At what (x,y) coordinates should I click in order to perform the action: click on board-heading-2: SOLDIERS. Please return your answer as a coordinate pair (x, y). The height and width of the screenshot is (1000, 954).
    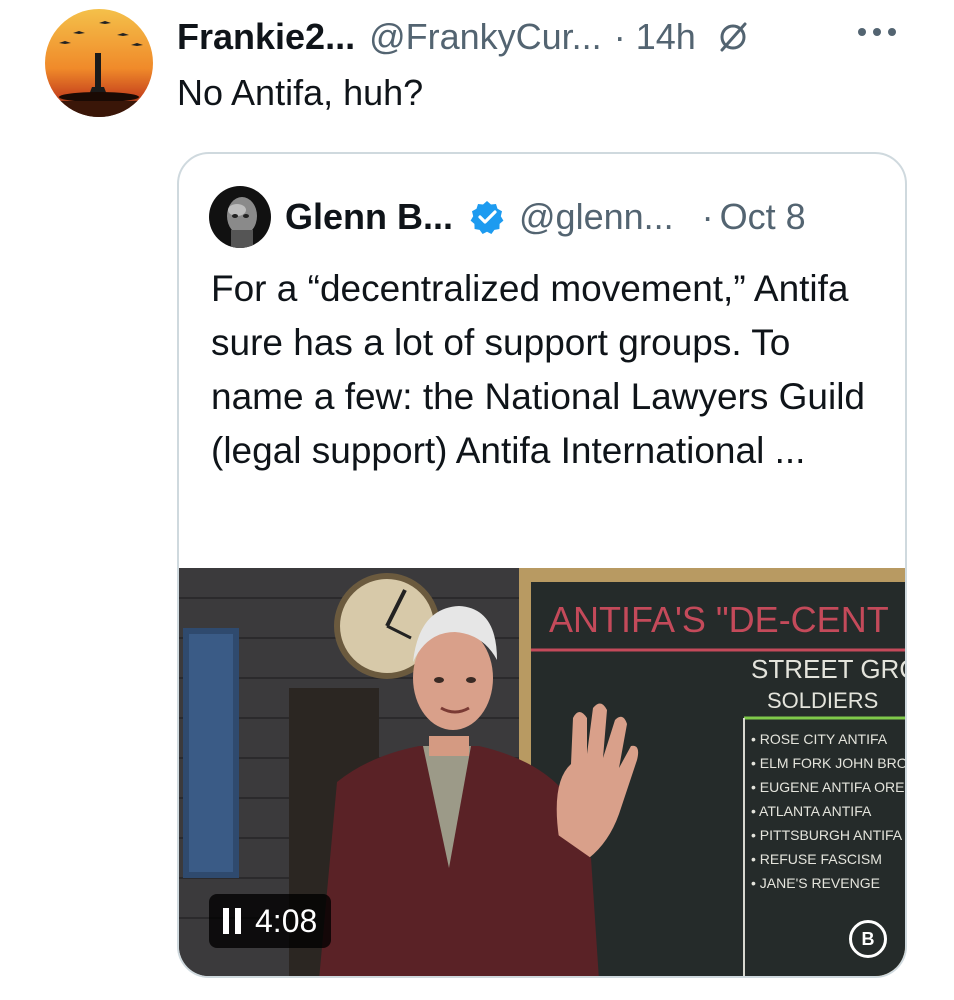
    Looking at the image, I should click on (822, 700).